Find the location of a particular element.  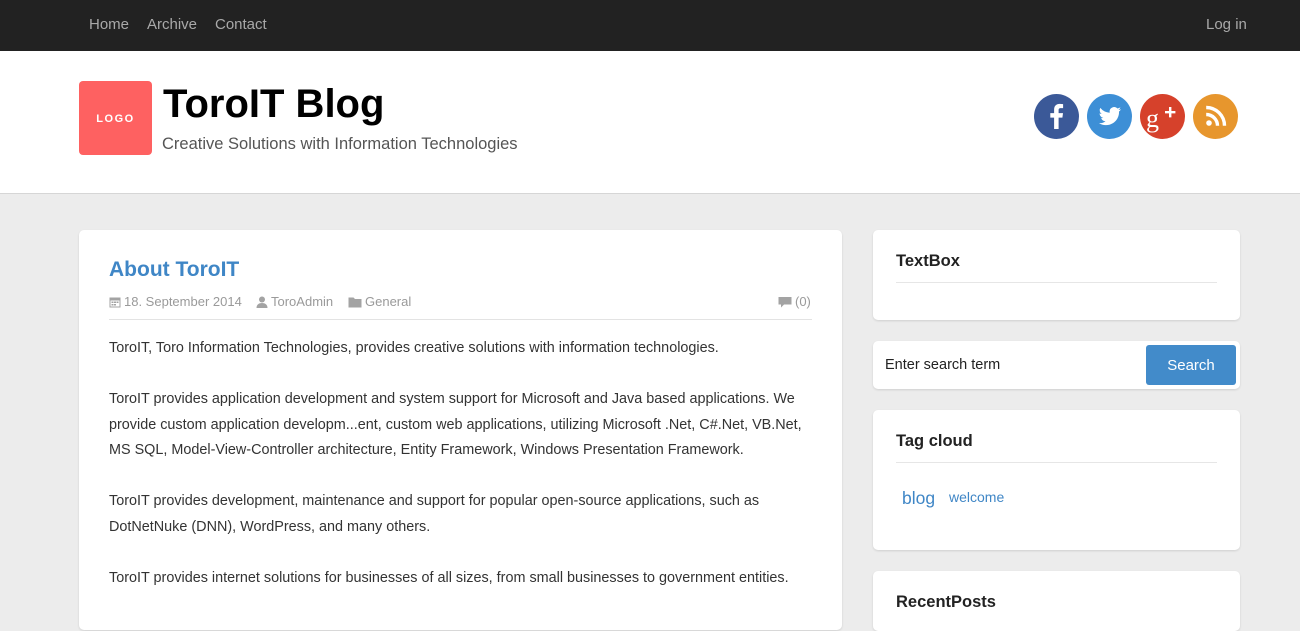

google-plus-icon: g is located at coordinates (1162, 116).